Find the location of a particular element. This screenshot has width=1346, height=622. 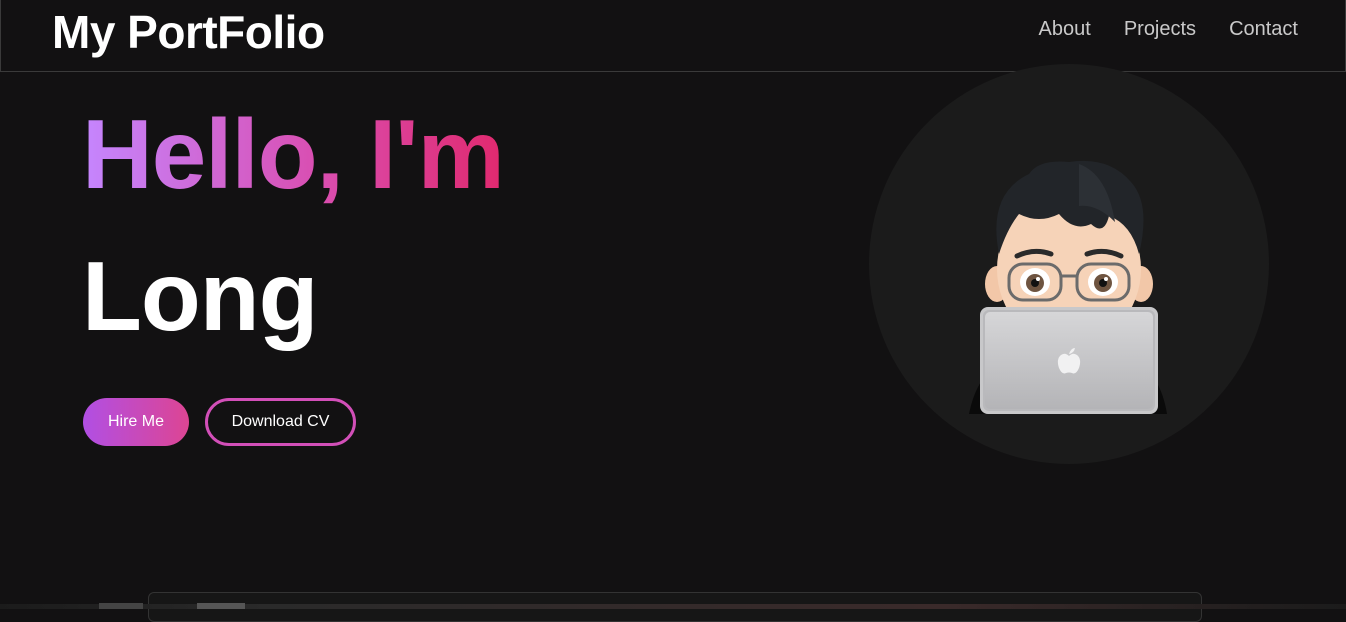

download-cv-button: Download CV is located at coordinates (280, 422).